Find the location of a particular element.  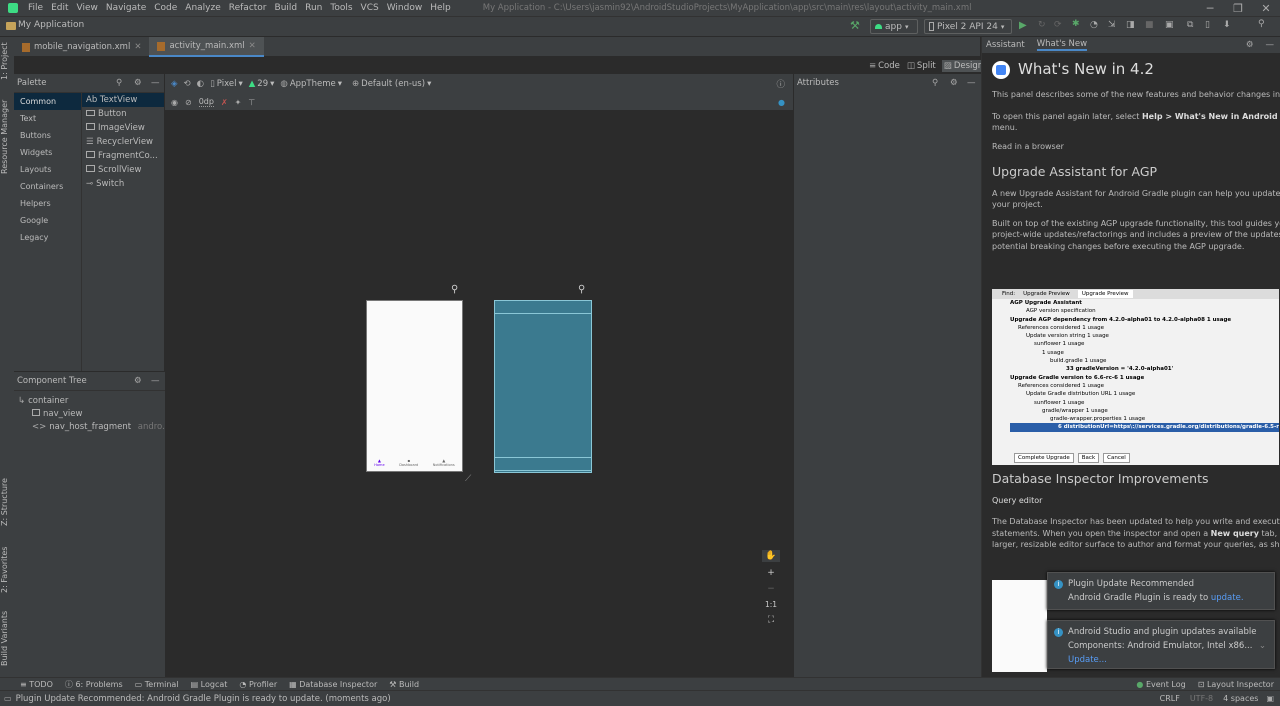

sidebar-tab-build-variants: Build Variants is located at coordinates (7, 638).